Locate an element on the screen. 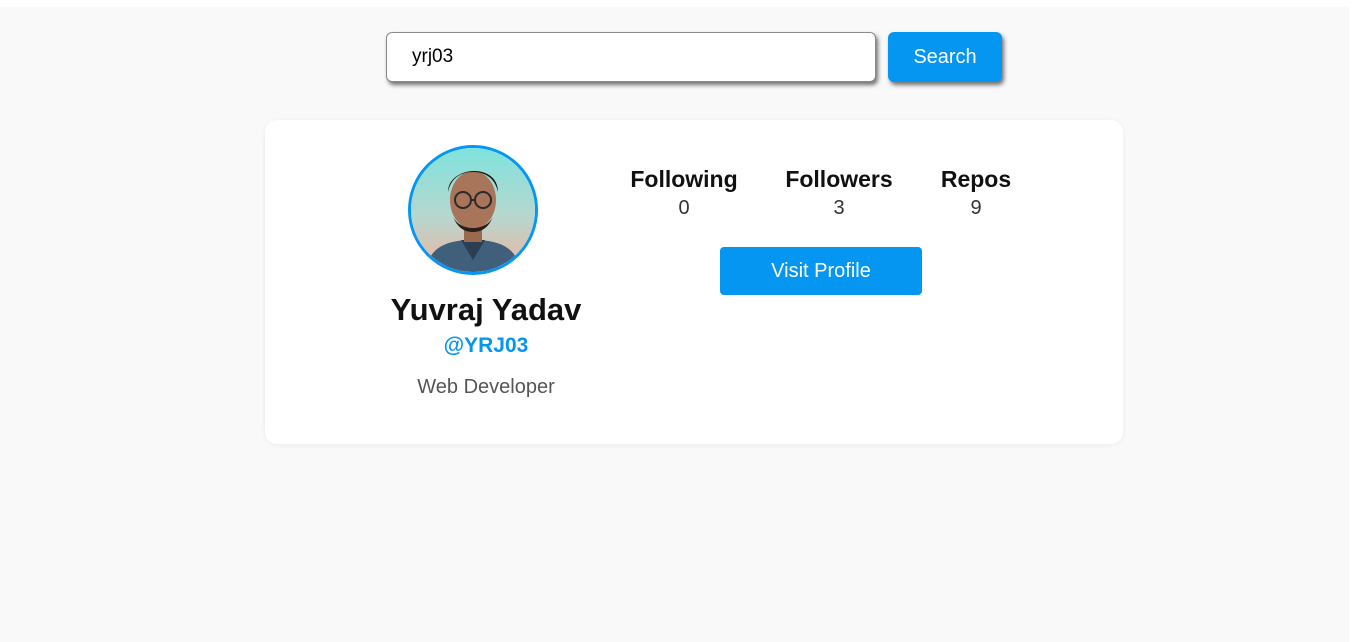 This screenshot has height=642, width=1352. avatar is located at coordinates (473, 210).